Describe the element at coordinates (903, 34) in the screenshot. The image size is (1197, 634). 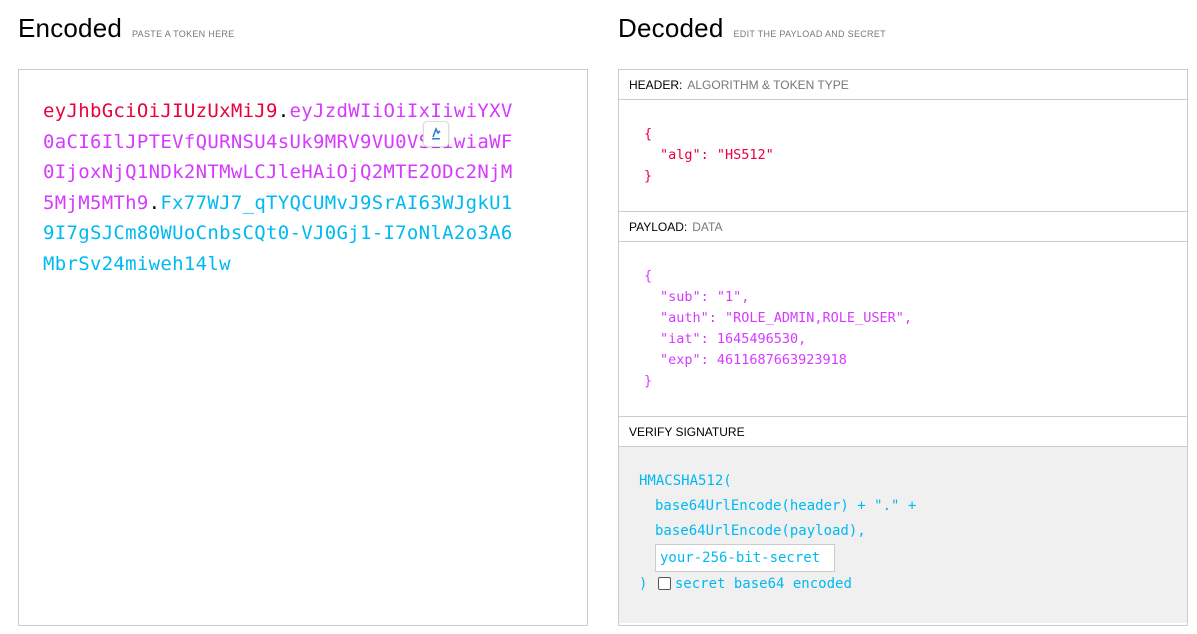
I see `decoded-heading: Decoded EDIT THE PAYLOAD AND SECRET` at that location.